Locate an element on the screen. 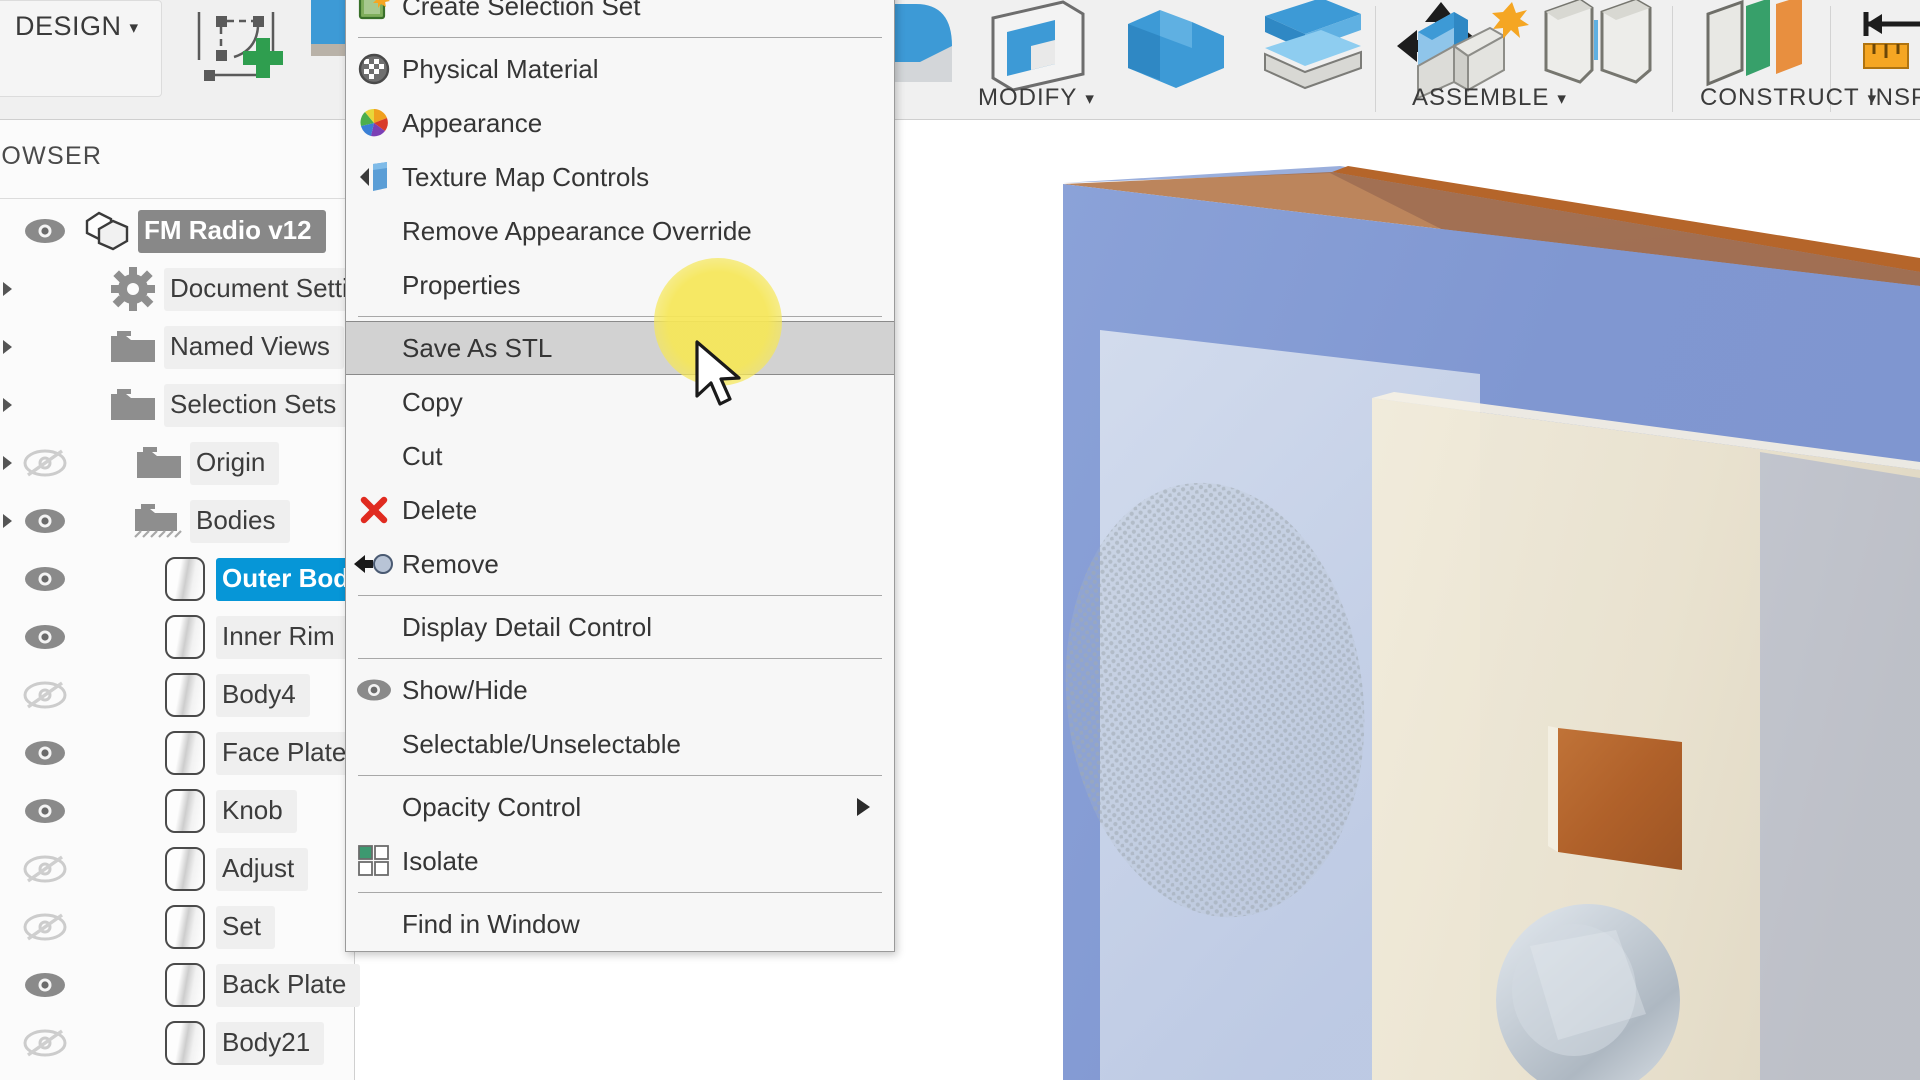  mouse-cursor is located at coordinates (718, 373).